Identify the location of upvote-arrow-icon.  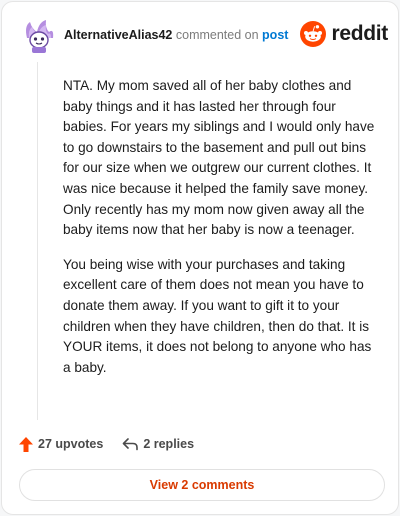
(26, 444).